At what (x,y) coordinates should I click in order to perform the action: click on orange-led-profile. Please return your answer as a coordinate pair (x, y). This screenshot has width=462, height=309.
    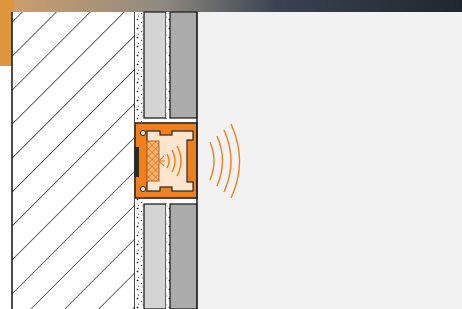
    Looking at the image, I should click on (166, 160).